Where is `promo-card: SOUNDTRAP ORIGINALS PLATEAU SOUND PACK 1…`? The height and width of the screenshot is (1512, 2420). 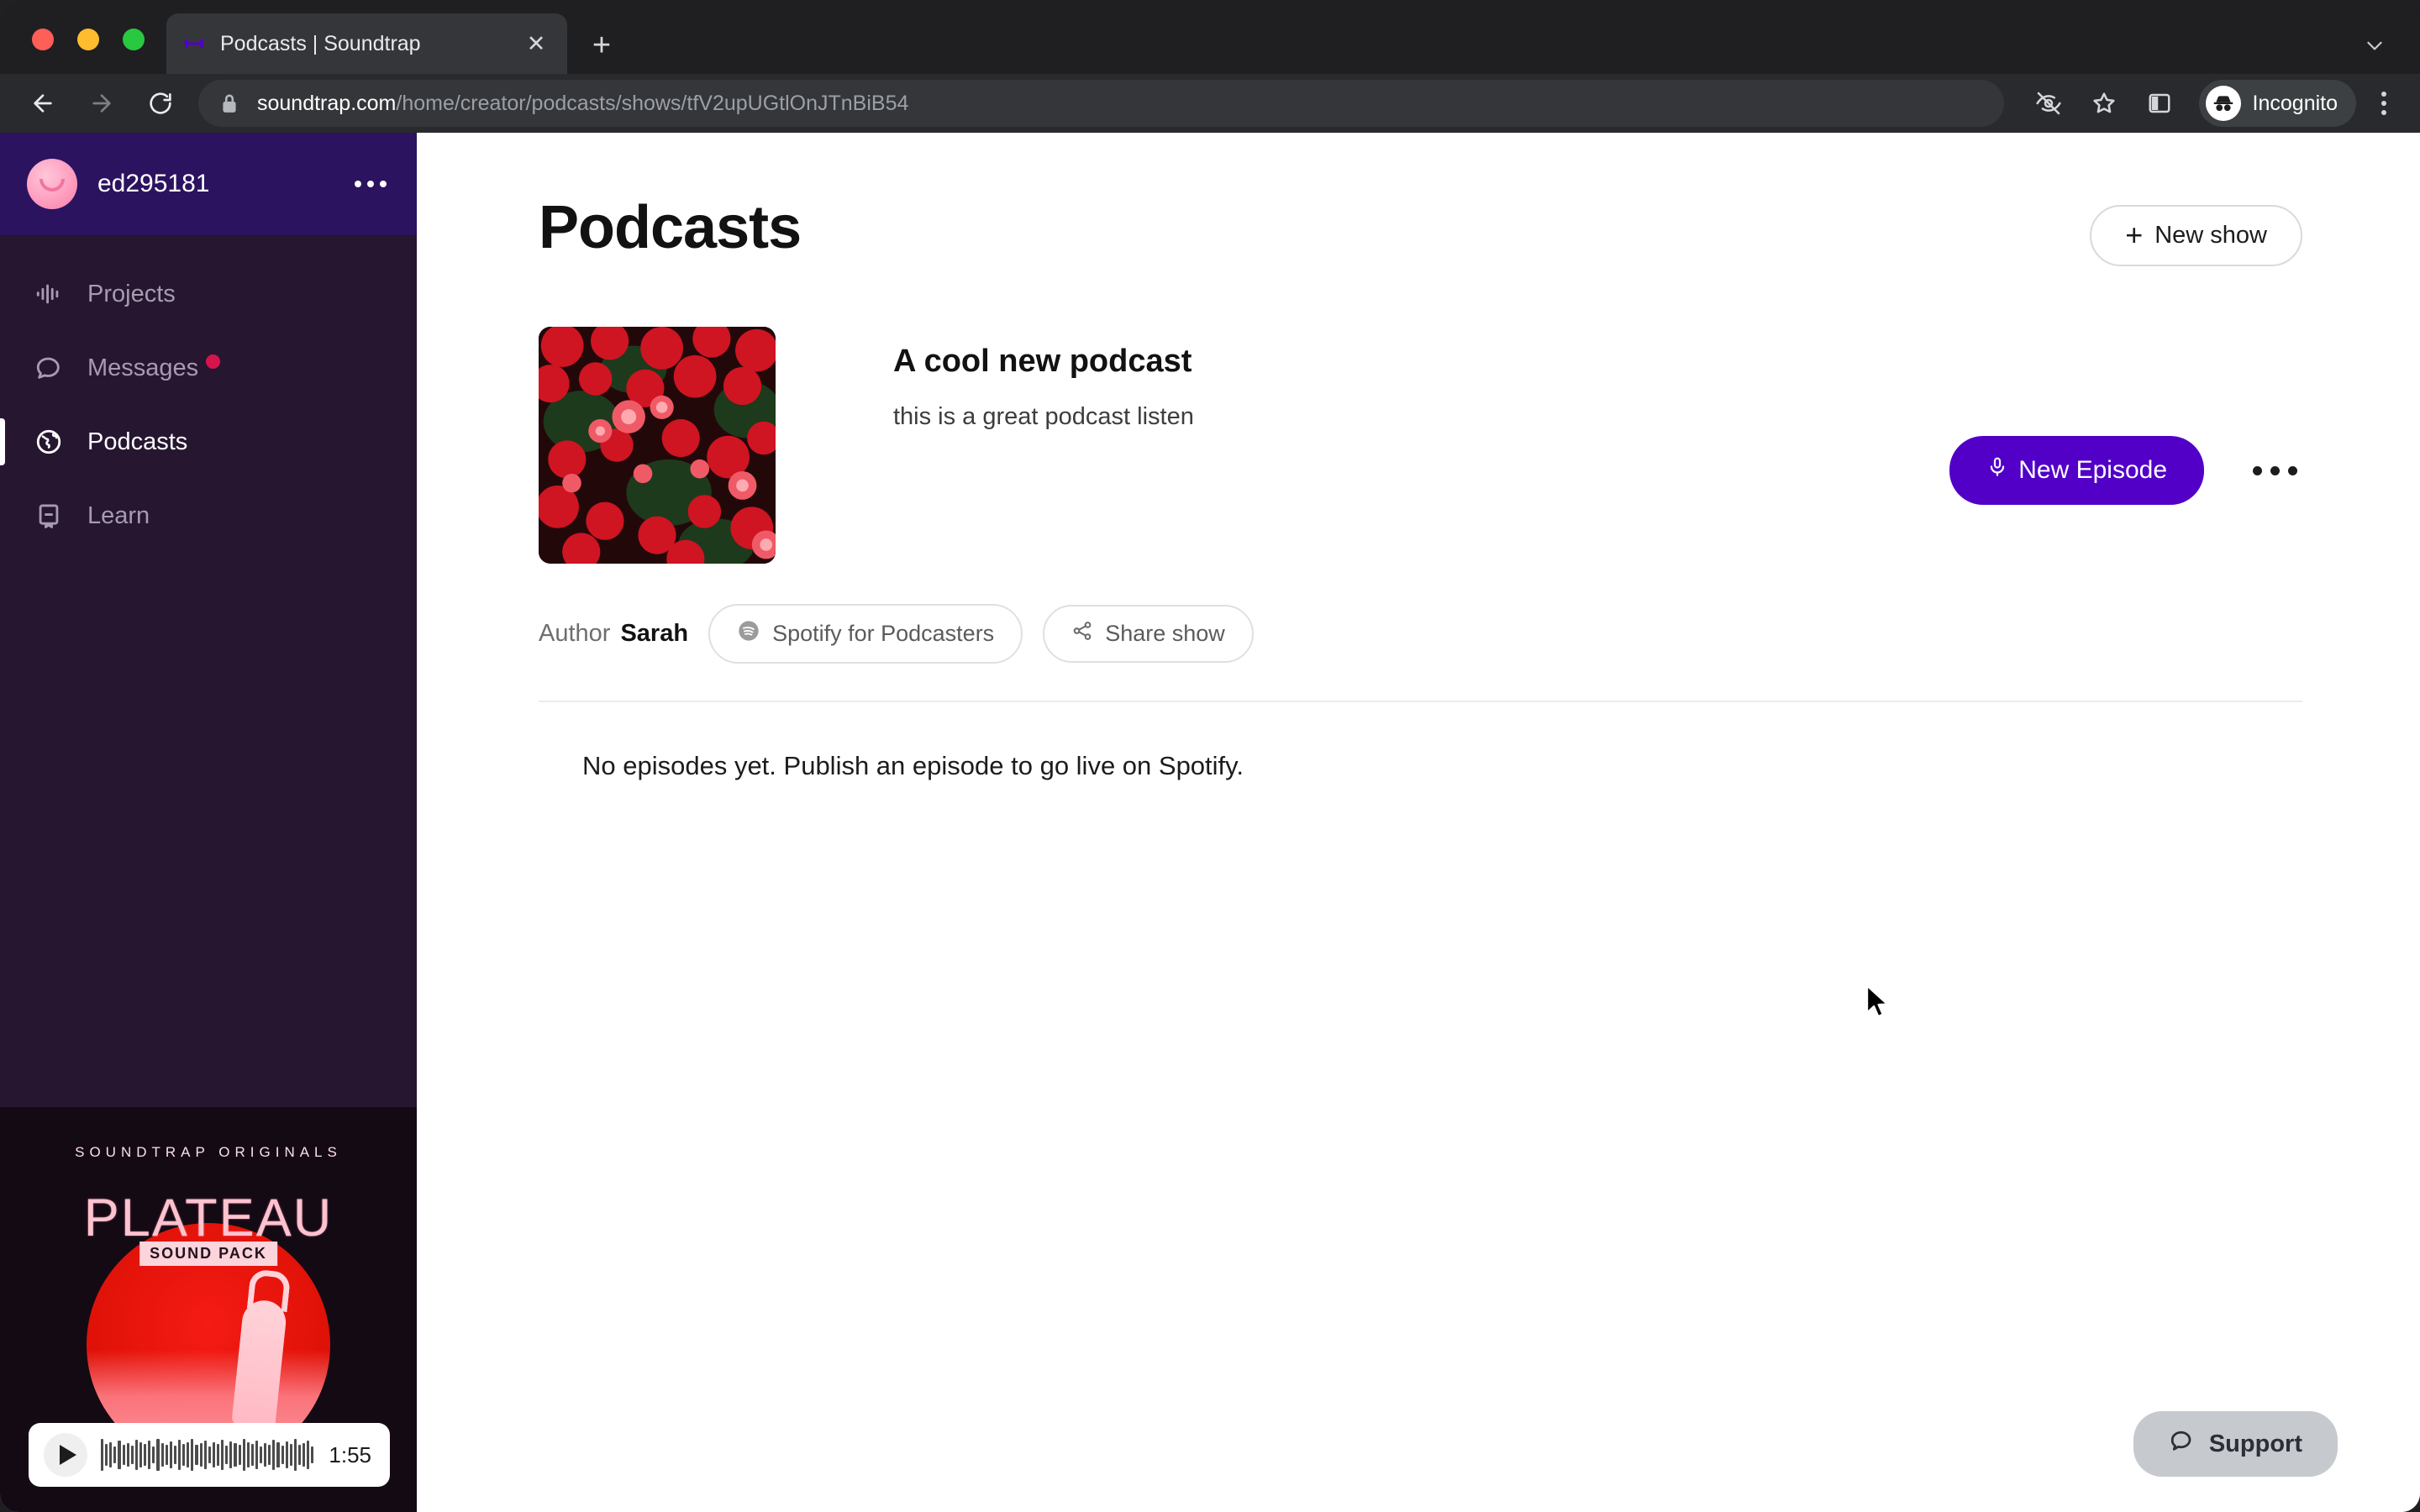 promo-card: SOUNDTRAP ORIGINALS PLATEAU SOUND PACK 1… is located at coordinates (208, 1309).